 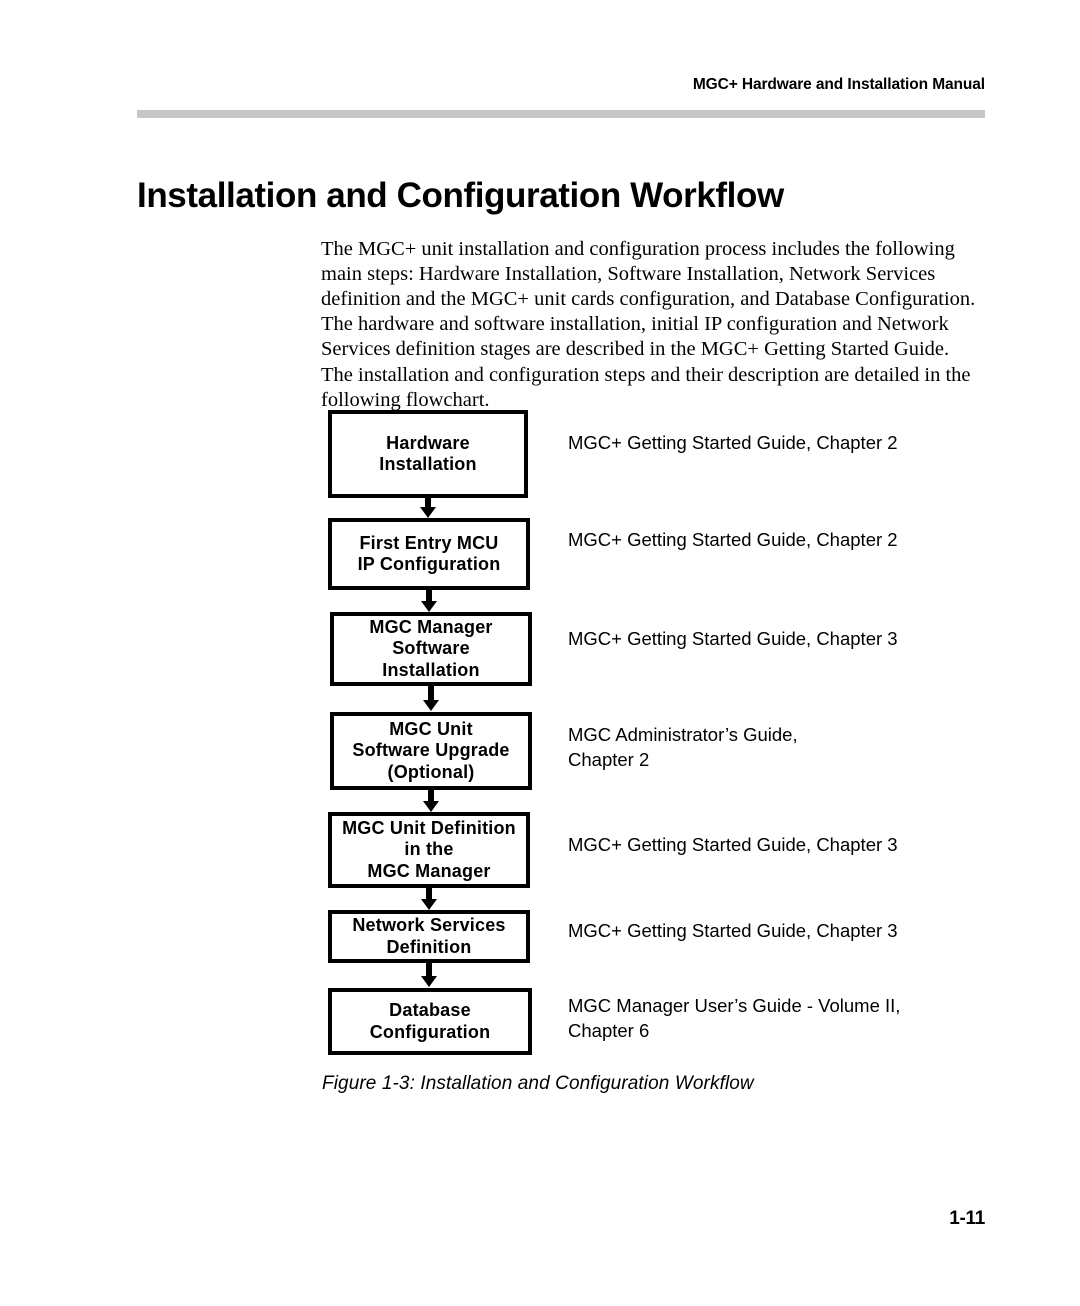 I want to click on flow-box-hardware-installation: Hardware Installation, so click(x=428, y=454).